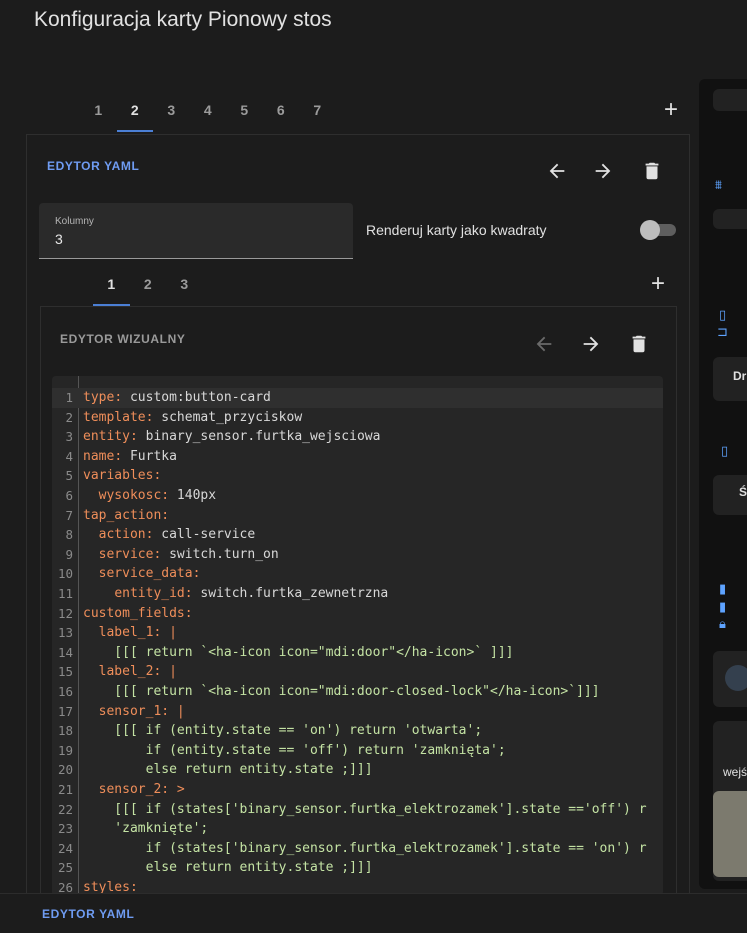 The height and width of the screenshot is (933, 747). What do you see at coordinates (735, 772) in the screenshot?
I see `preview-text: wejś` at bounding box center [735, 772].